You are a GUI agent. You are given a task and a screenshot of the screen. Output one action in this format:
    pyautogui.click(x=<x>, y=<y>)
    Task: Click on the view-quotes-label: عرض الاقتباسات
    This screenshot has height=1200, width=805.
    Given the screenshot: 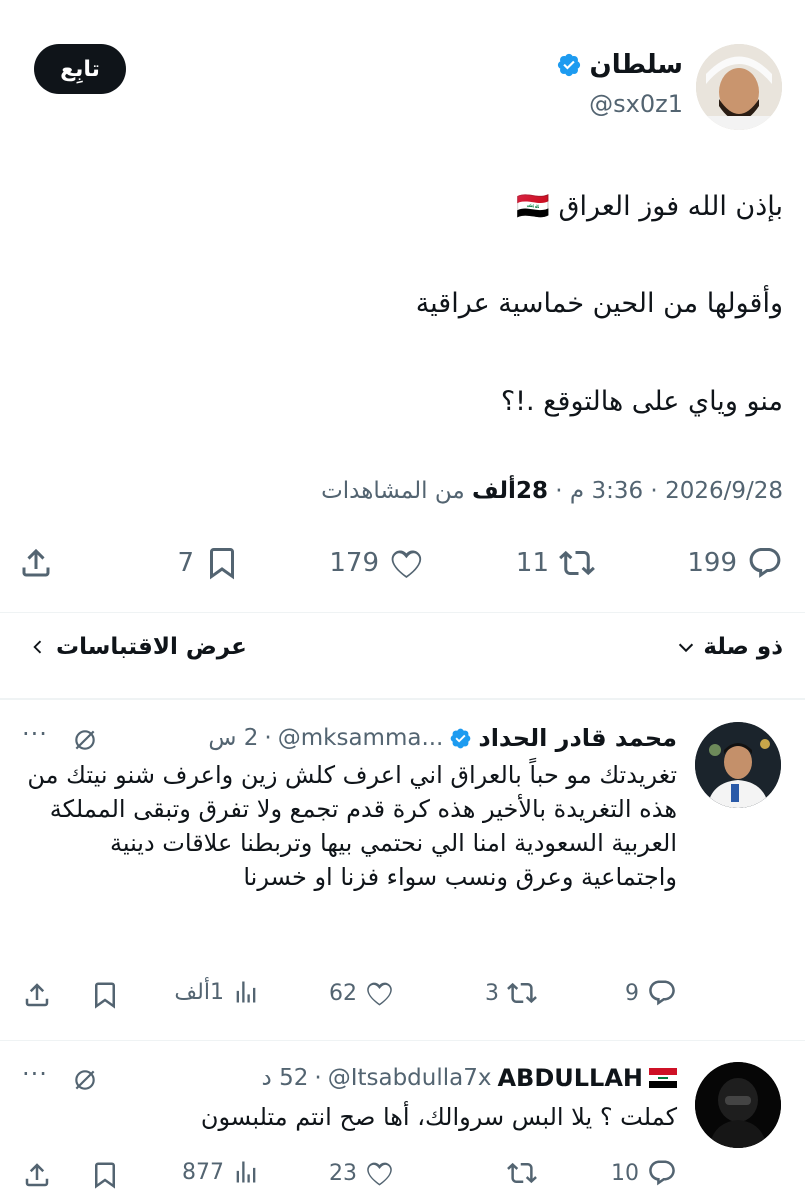 What is the action you would take?
    pyautogui.click(x=151, y=647)
    